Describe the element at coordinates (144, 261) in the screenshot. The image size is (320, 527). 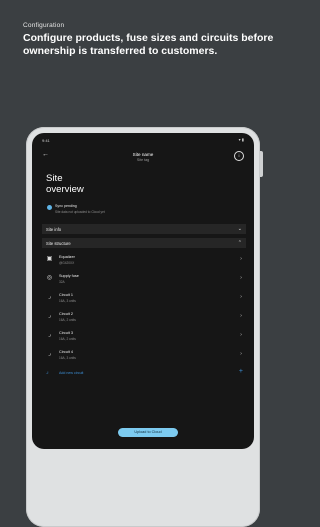
I see `list-item-equalizer: ▣ Equalizer @G420XX ›` at that location.